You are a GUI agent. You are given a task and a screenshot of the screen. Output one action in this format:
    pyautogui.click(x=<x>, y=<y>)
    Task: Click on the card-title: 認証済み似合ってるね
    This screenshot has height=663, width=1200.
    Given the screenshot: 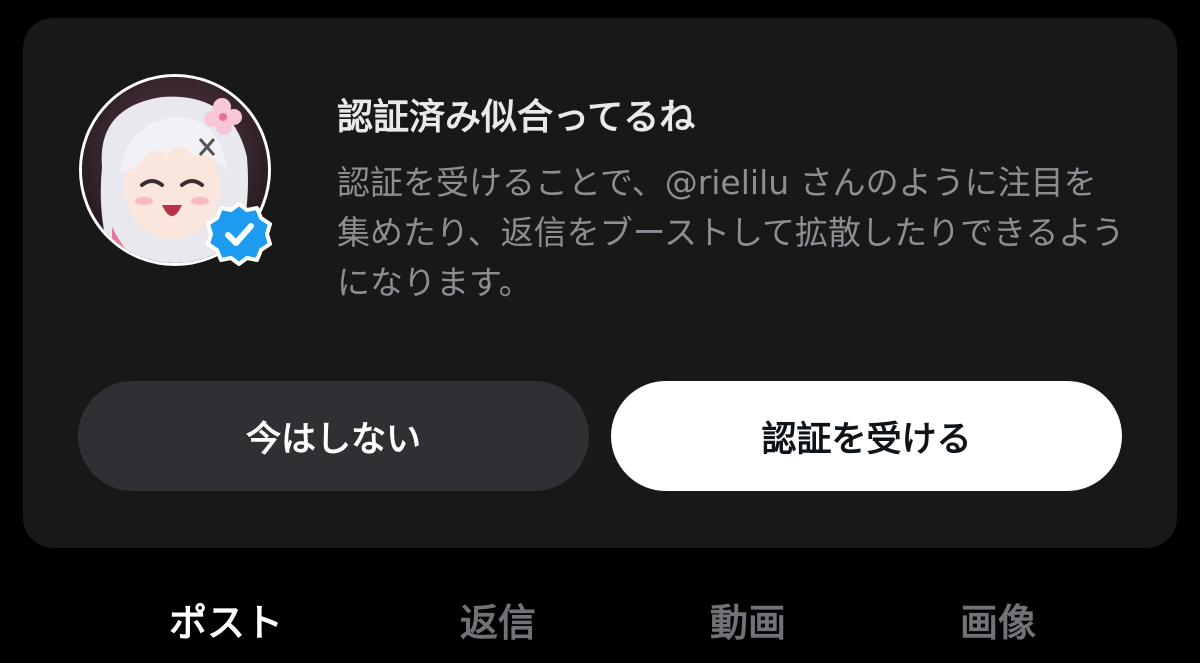 What is the action you would take?
    pyautogui.click(x=516, y=117)
    